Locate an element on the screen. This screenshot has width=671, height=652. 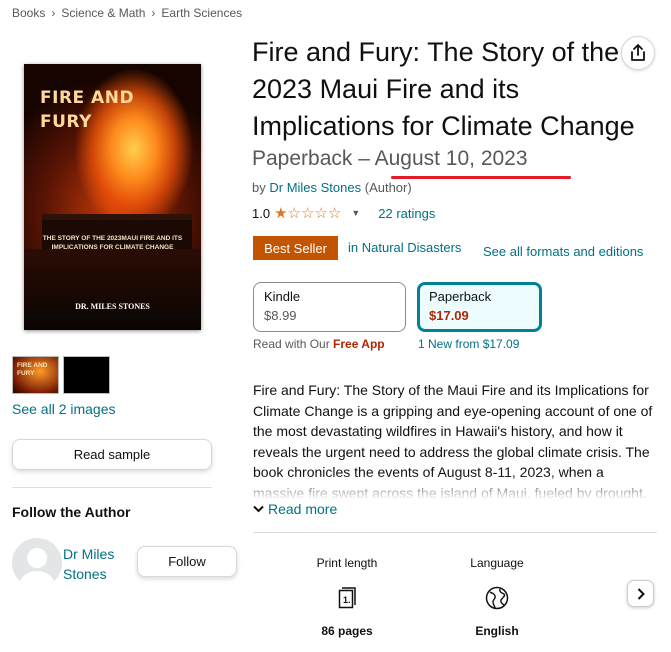
format-name: Kindle is located at coordinates (282, 296).